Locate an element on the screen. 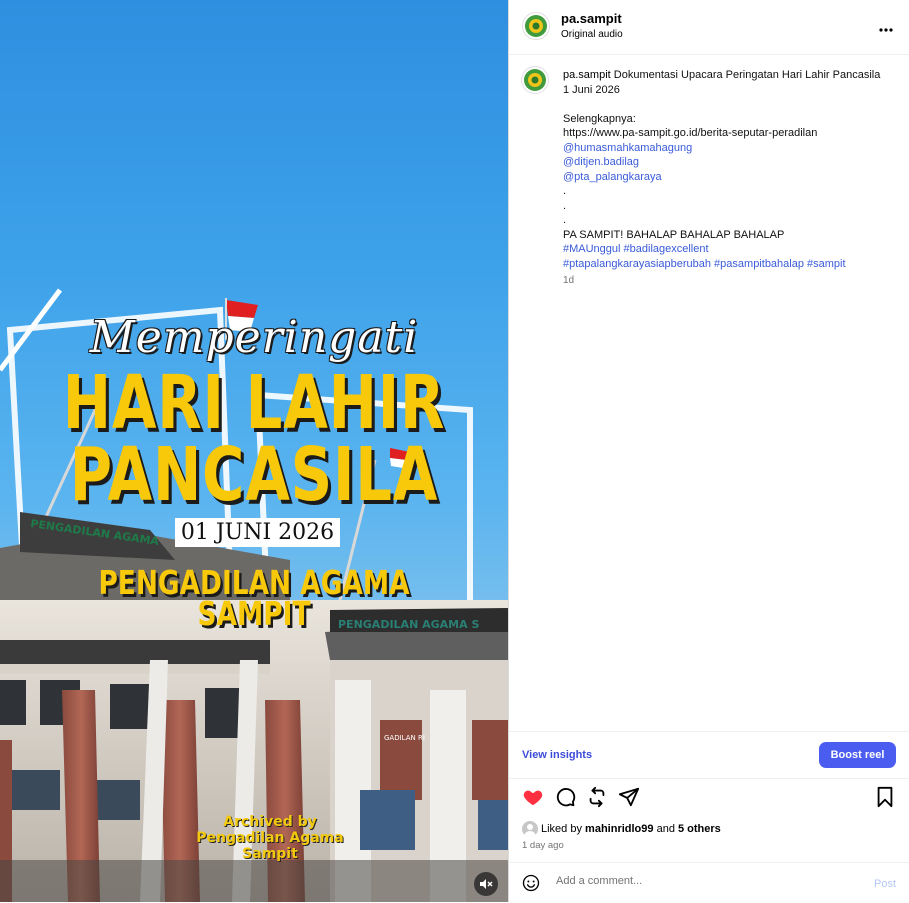 The image size is (909, 903). comment-bar: Post is located at coordinates (709, 882).